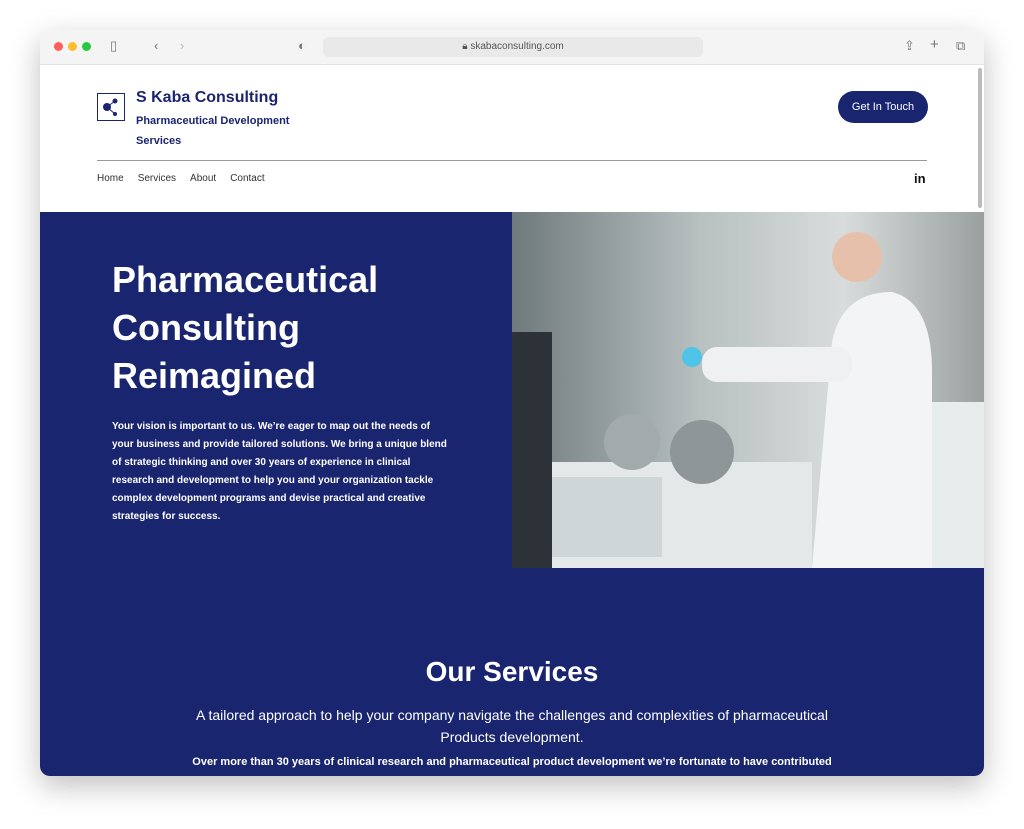  Describe the element at coordinates (980, 138) in the screenshot. I see `scrollbar` at that location.